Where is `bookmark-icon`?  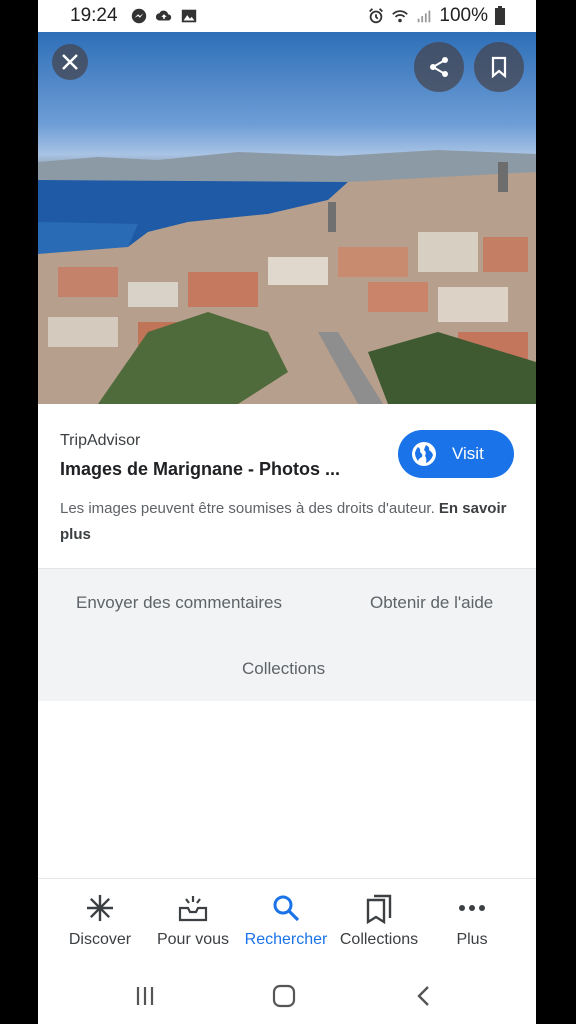 bookmark-icon is located at coordinates (499, 67).